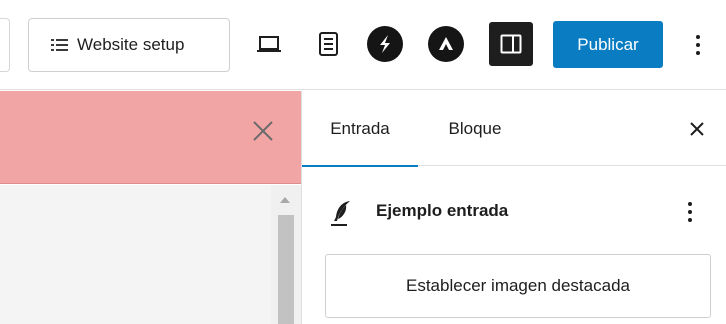 This screenshot has height=324, width=726. I want to click on website-setup-label: Website setup, so click(131, 44).